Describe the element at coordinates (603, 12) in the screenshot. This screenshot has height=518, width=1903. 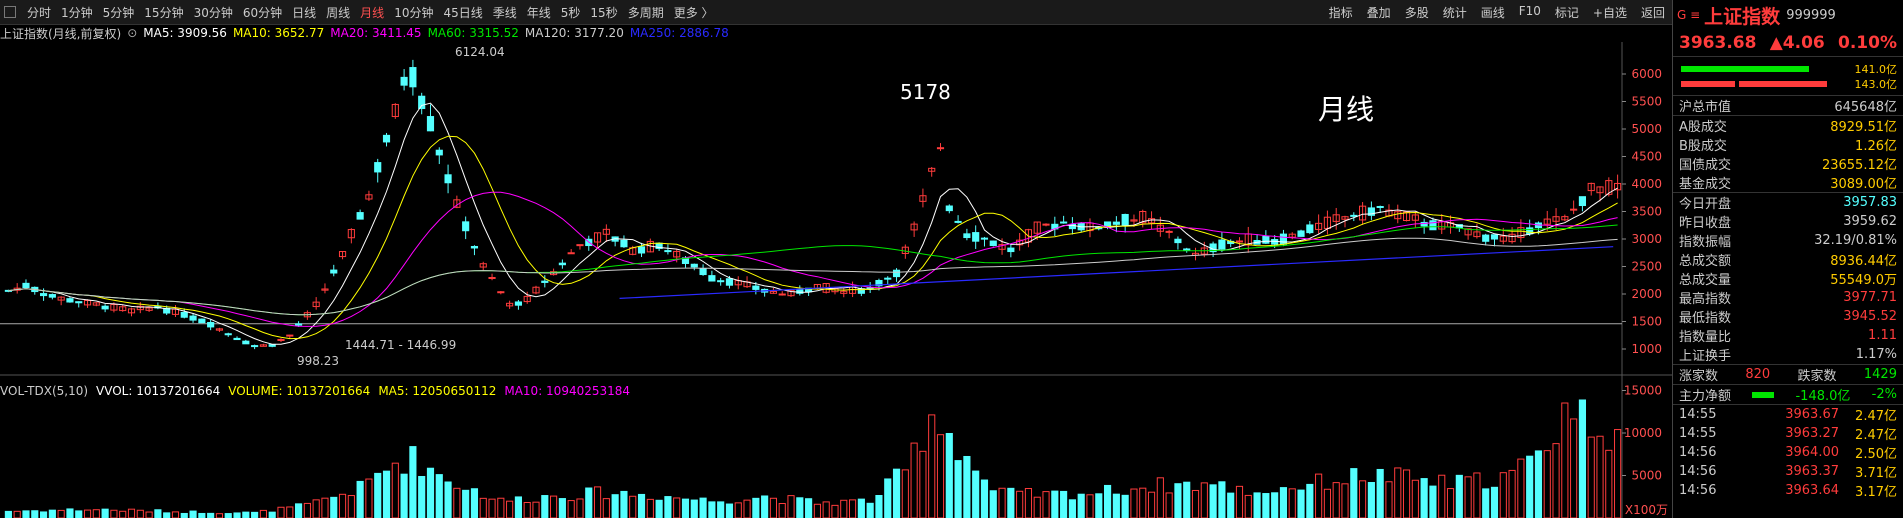
I see `period-tab: 15秒` at that location.